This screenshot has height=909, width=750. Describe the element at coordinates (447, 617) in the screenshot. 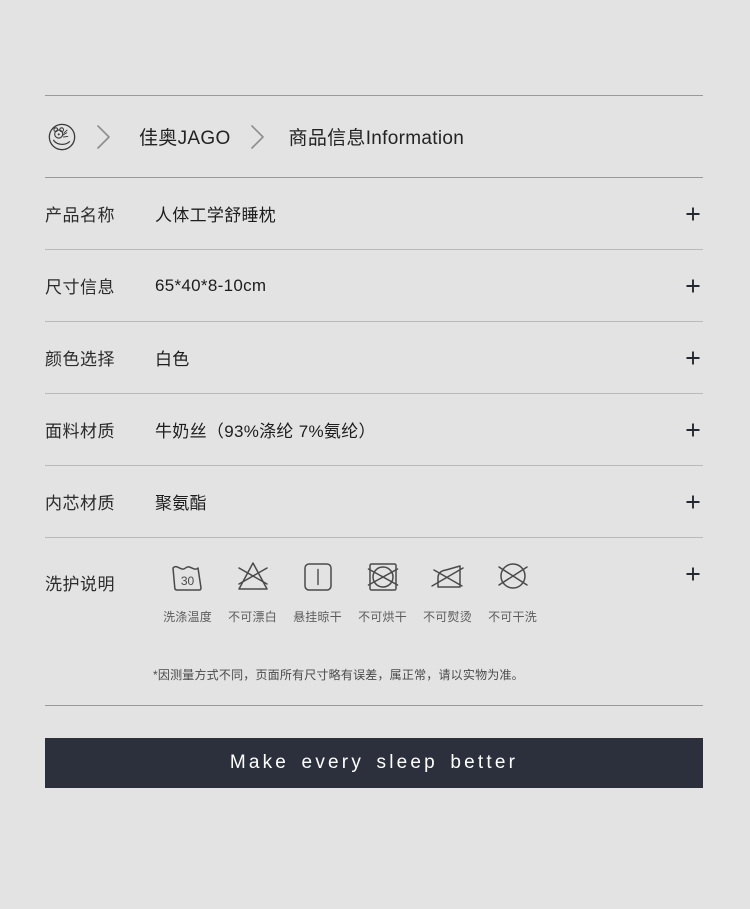

I see `care-caption: 不可熨烫` at that location.